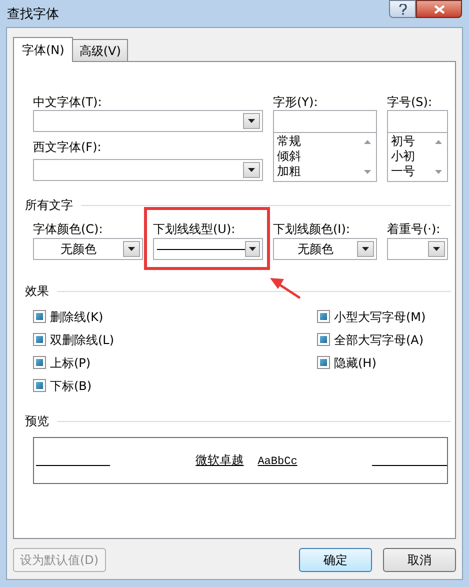  I want to click on field-label: 着重号(·):, so click(414, 228).